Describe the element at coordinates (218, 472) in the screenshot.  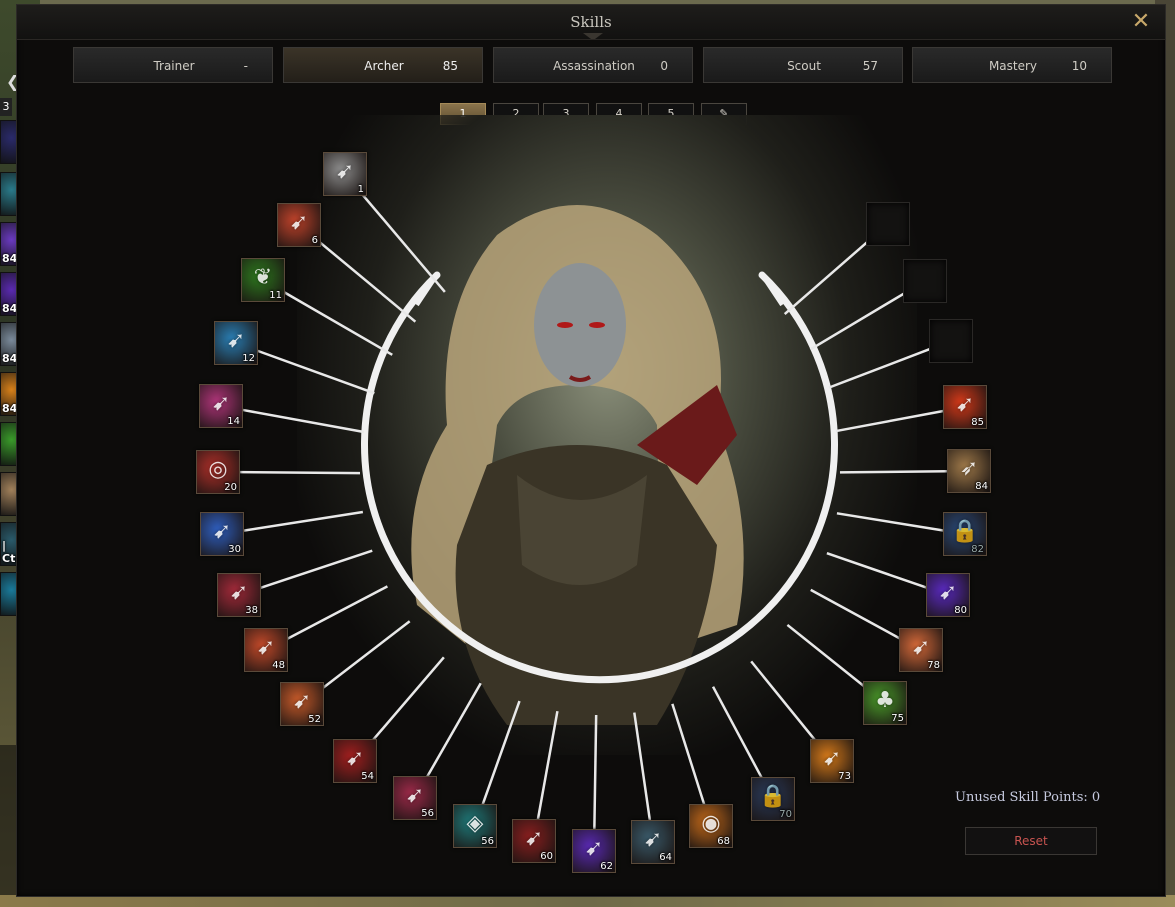
I see `skill-left-target-20: ◎ 20` at that location.